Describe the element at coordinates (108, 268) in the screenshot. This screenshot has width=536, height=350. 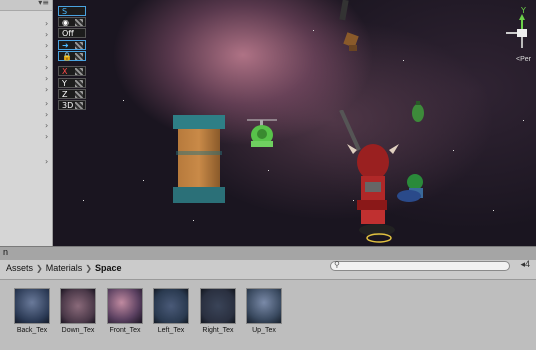
I see `breadcrumb-space: Space` at that location.